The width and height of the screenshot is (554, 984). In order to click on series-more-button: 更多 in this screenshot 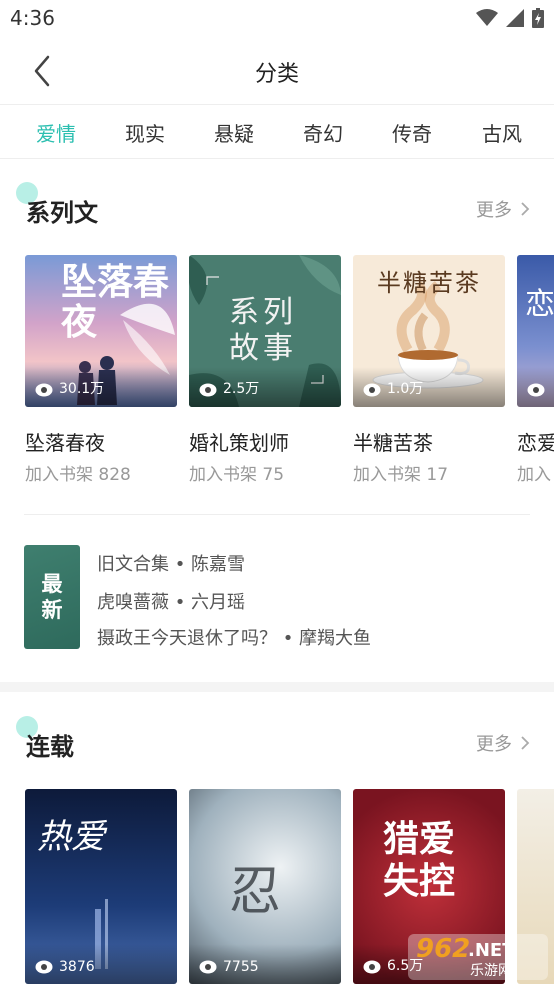, I will do `click(503, 209)`.